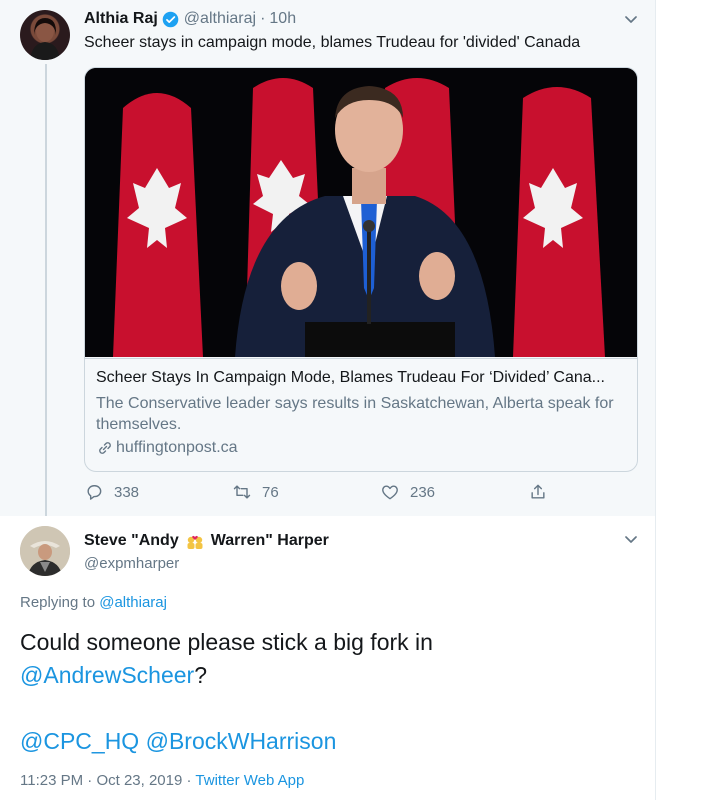  I want to click on thread-connector-line, so click(46, 290).